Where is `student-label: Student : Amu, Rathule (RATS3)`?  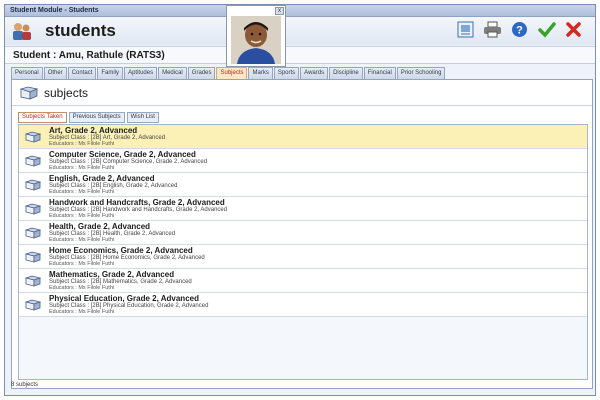
student-label: Student : Amu, Rathule (RATS3) is located at coordinates (300, 55).